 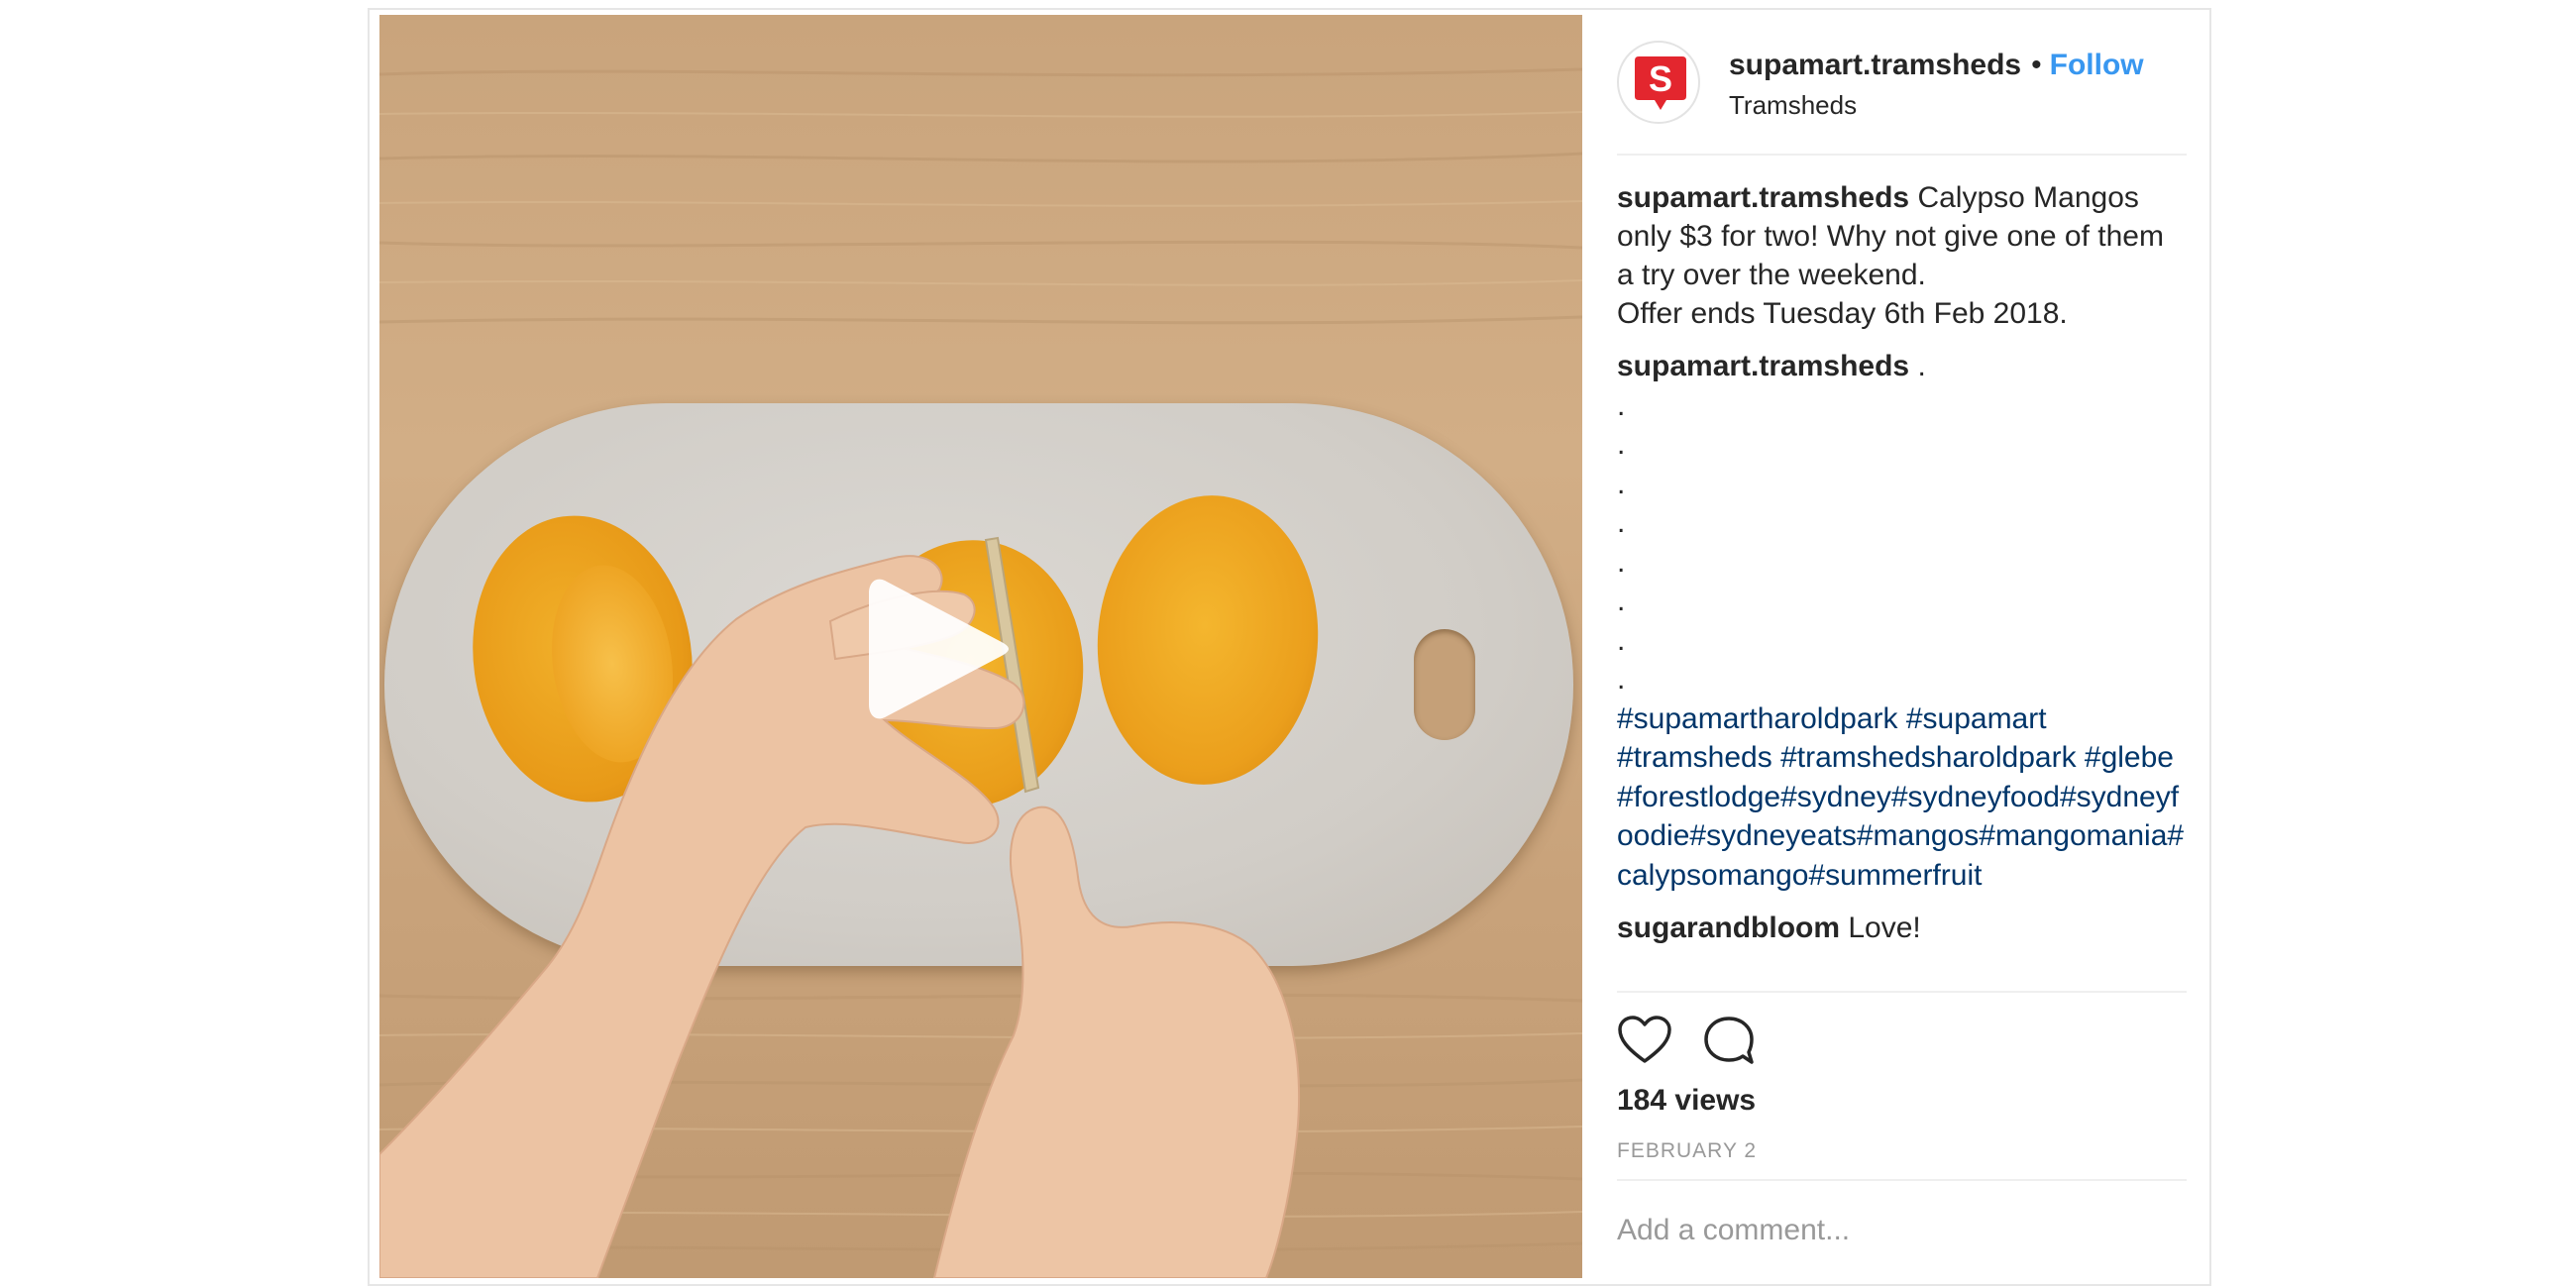 I want to click on add-comment-input, so click(x=1895, y=1230).